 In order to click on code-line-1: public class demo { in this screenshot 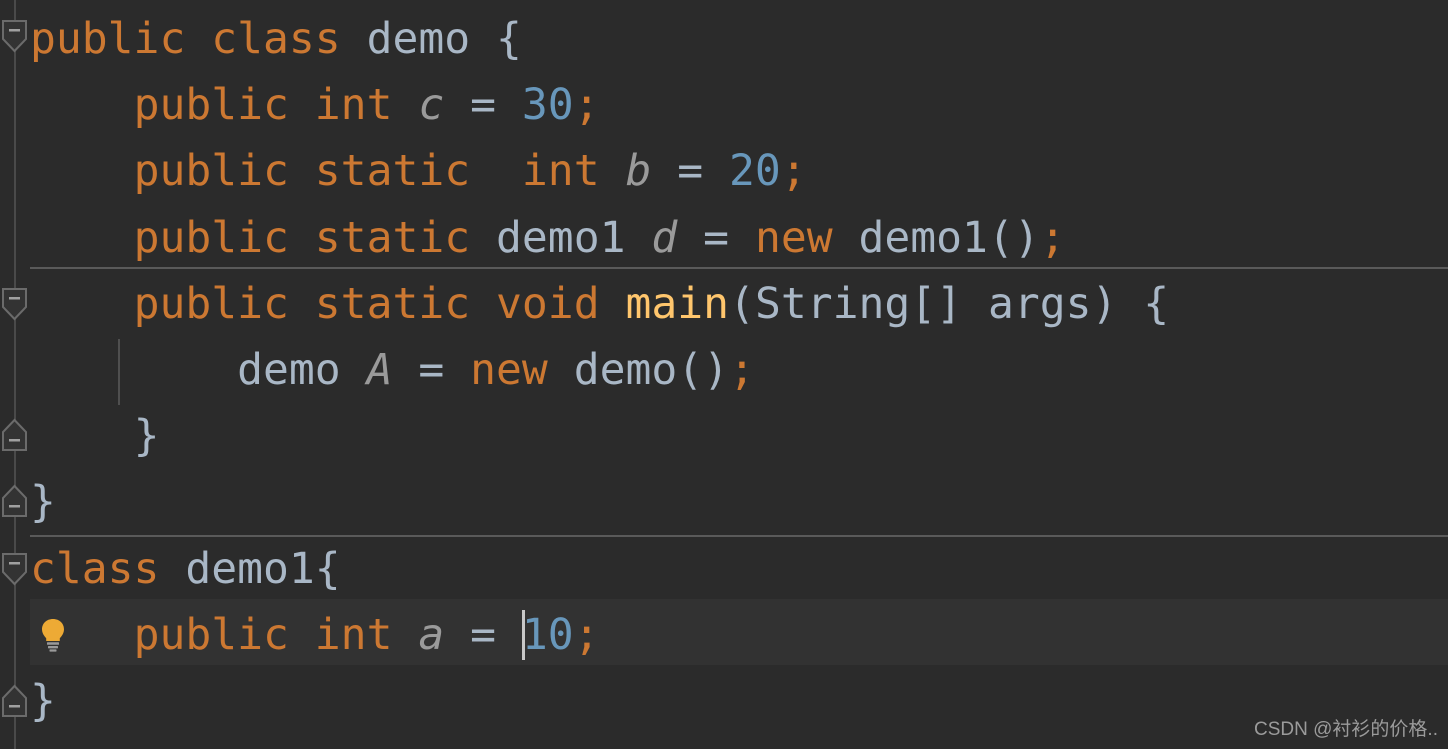, I will do `click(276, 39)`.